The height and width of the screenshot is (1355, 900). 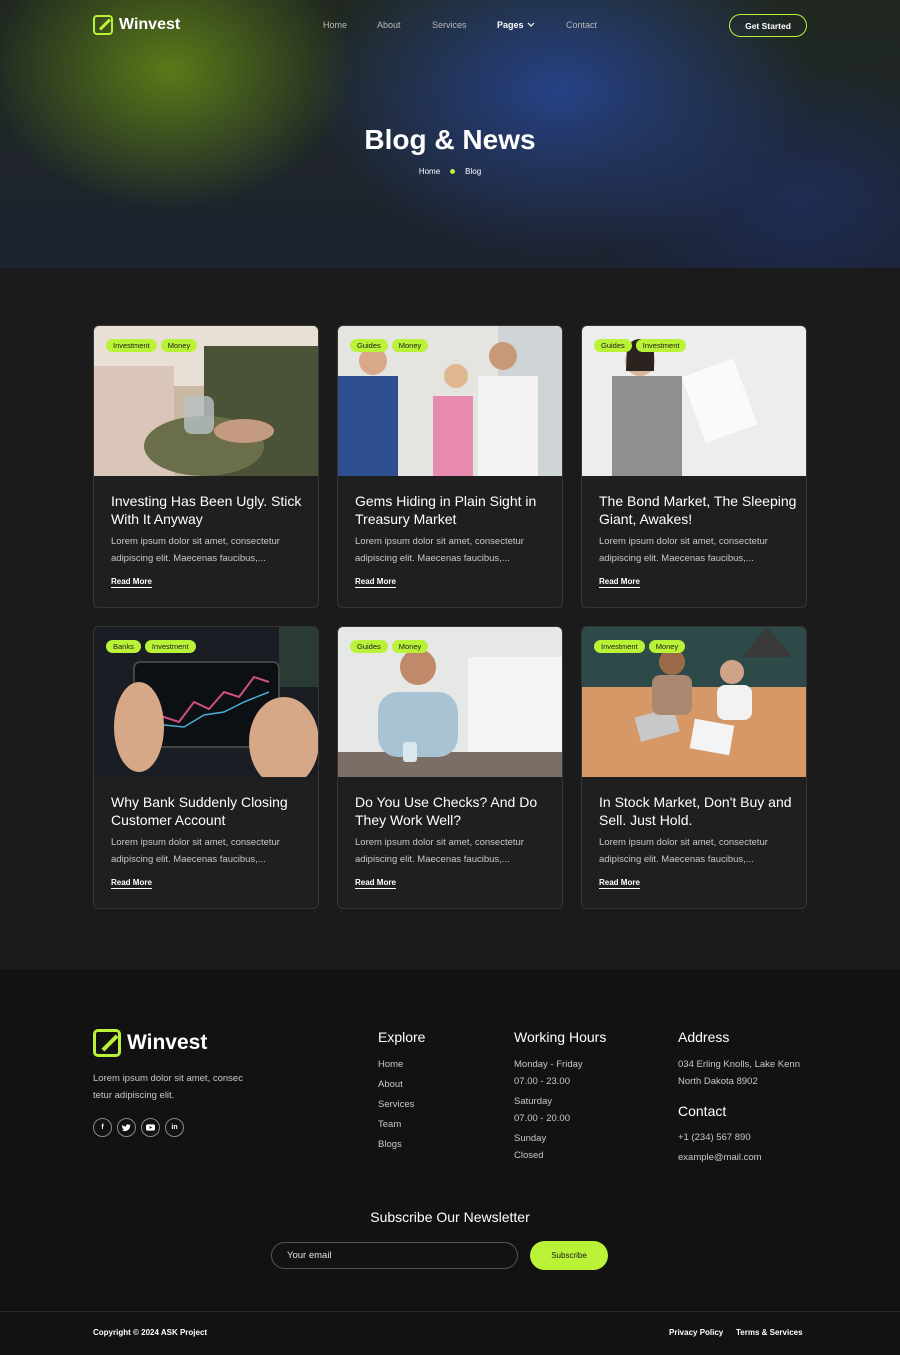 I want to click on subscribe-button: Subscribe, so click(x=569, y=1255).